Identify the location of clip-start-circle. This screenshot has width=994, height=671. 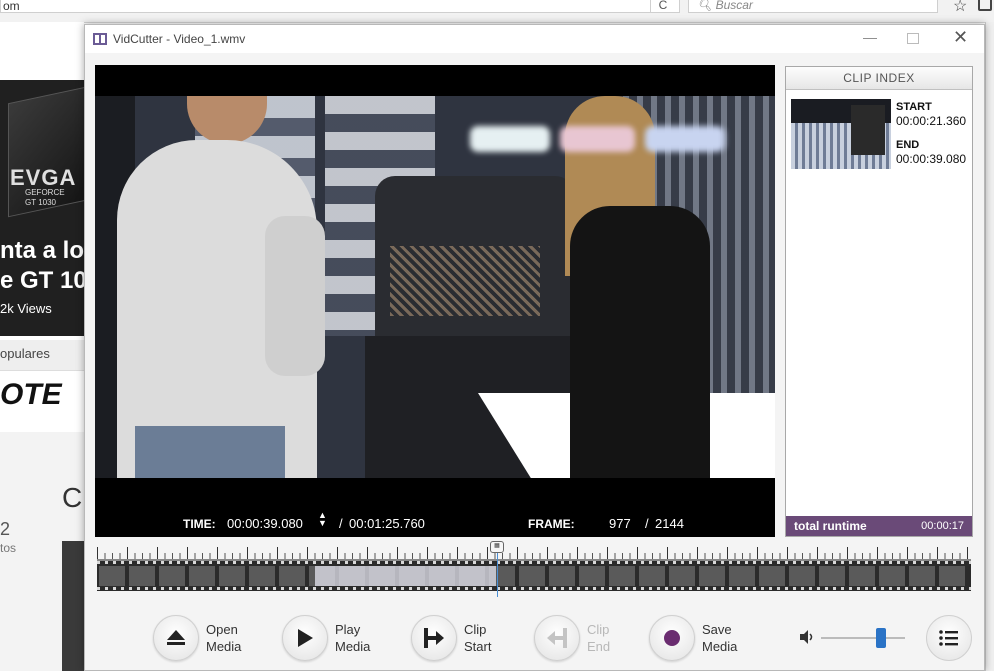
(434, 638).